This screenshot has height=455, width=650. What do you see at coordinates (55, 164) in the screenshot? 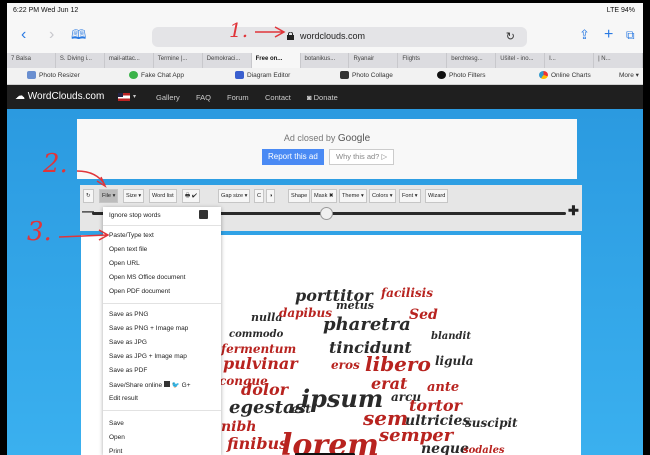
I see `annotation-2: 2.` at bounding box center [55, 164].